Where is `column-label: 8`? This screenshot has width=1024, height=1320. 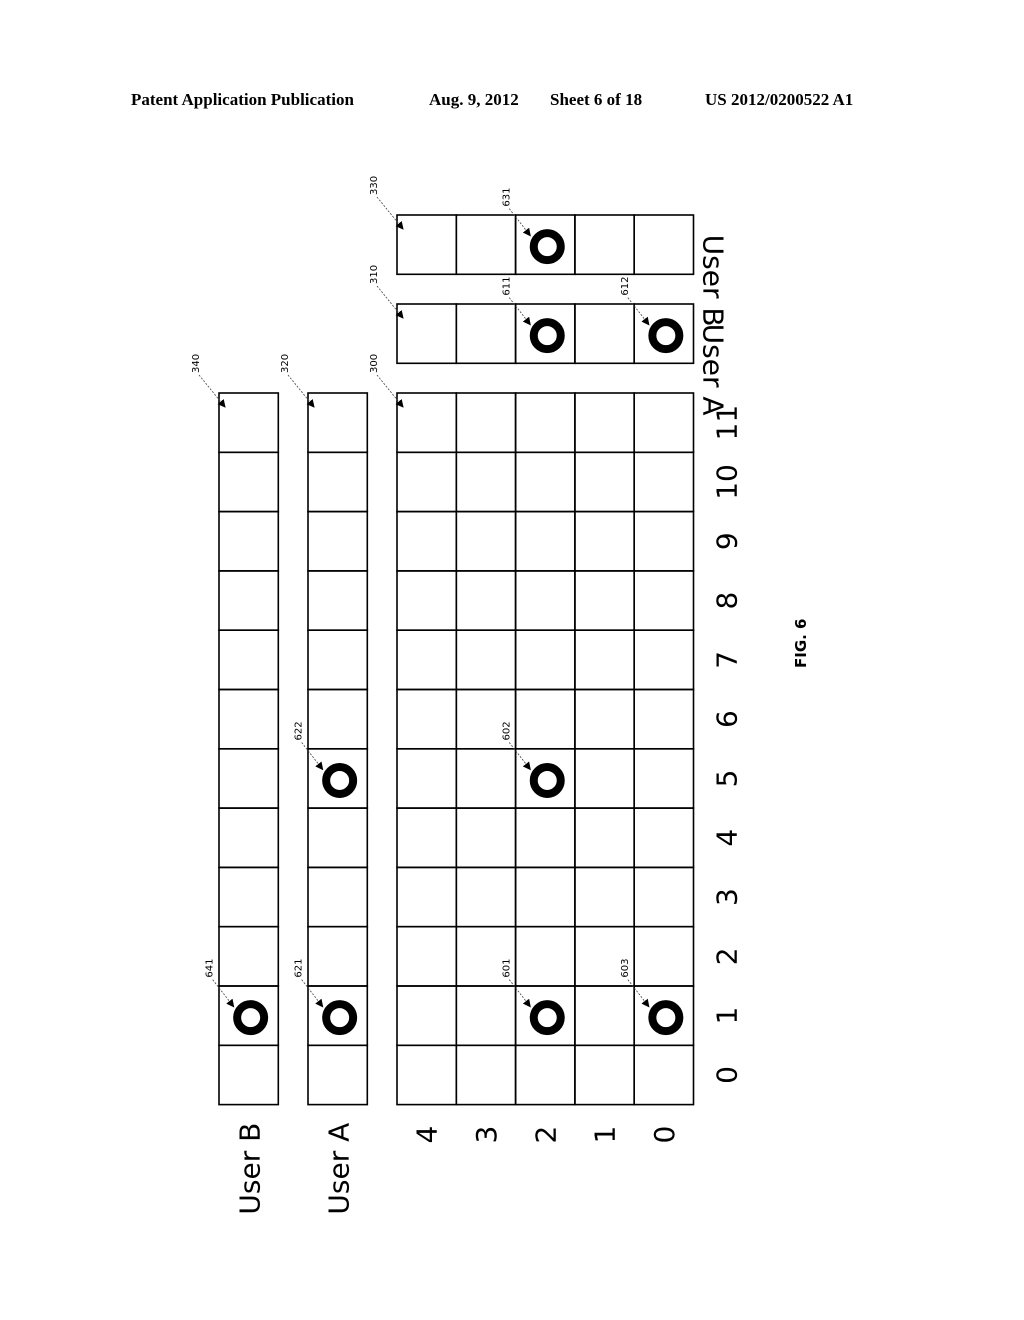 column-label: 8 is located at coordinates (727, 601).